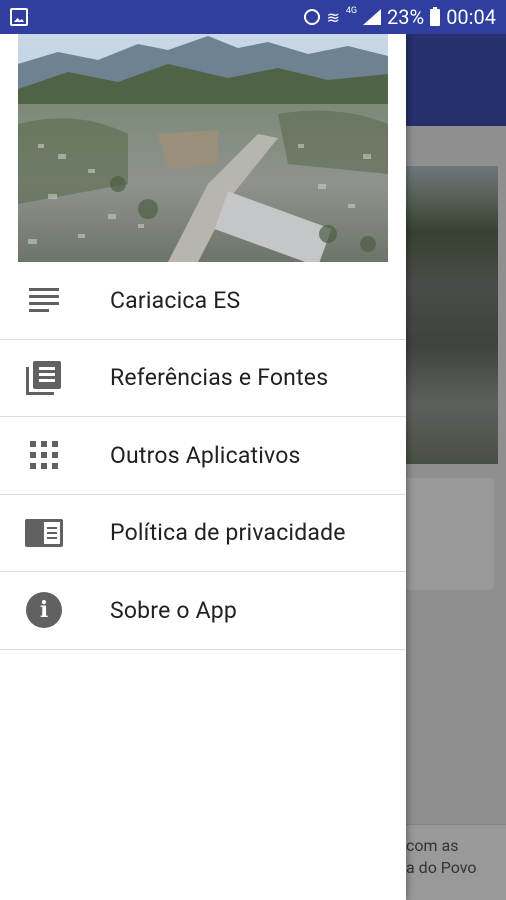 The image size is (506, 900). What do you see at coordinates (19, 17) in the screenshot?
I see `gallery-notification-icon` at bounding box center [19, 17].